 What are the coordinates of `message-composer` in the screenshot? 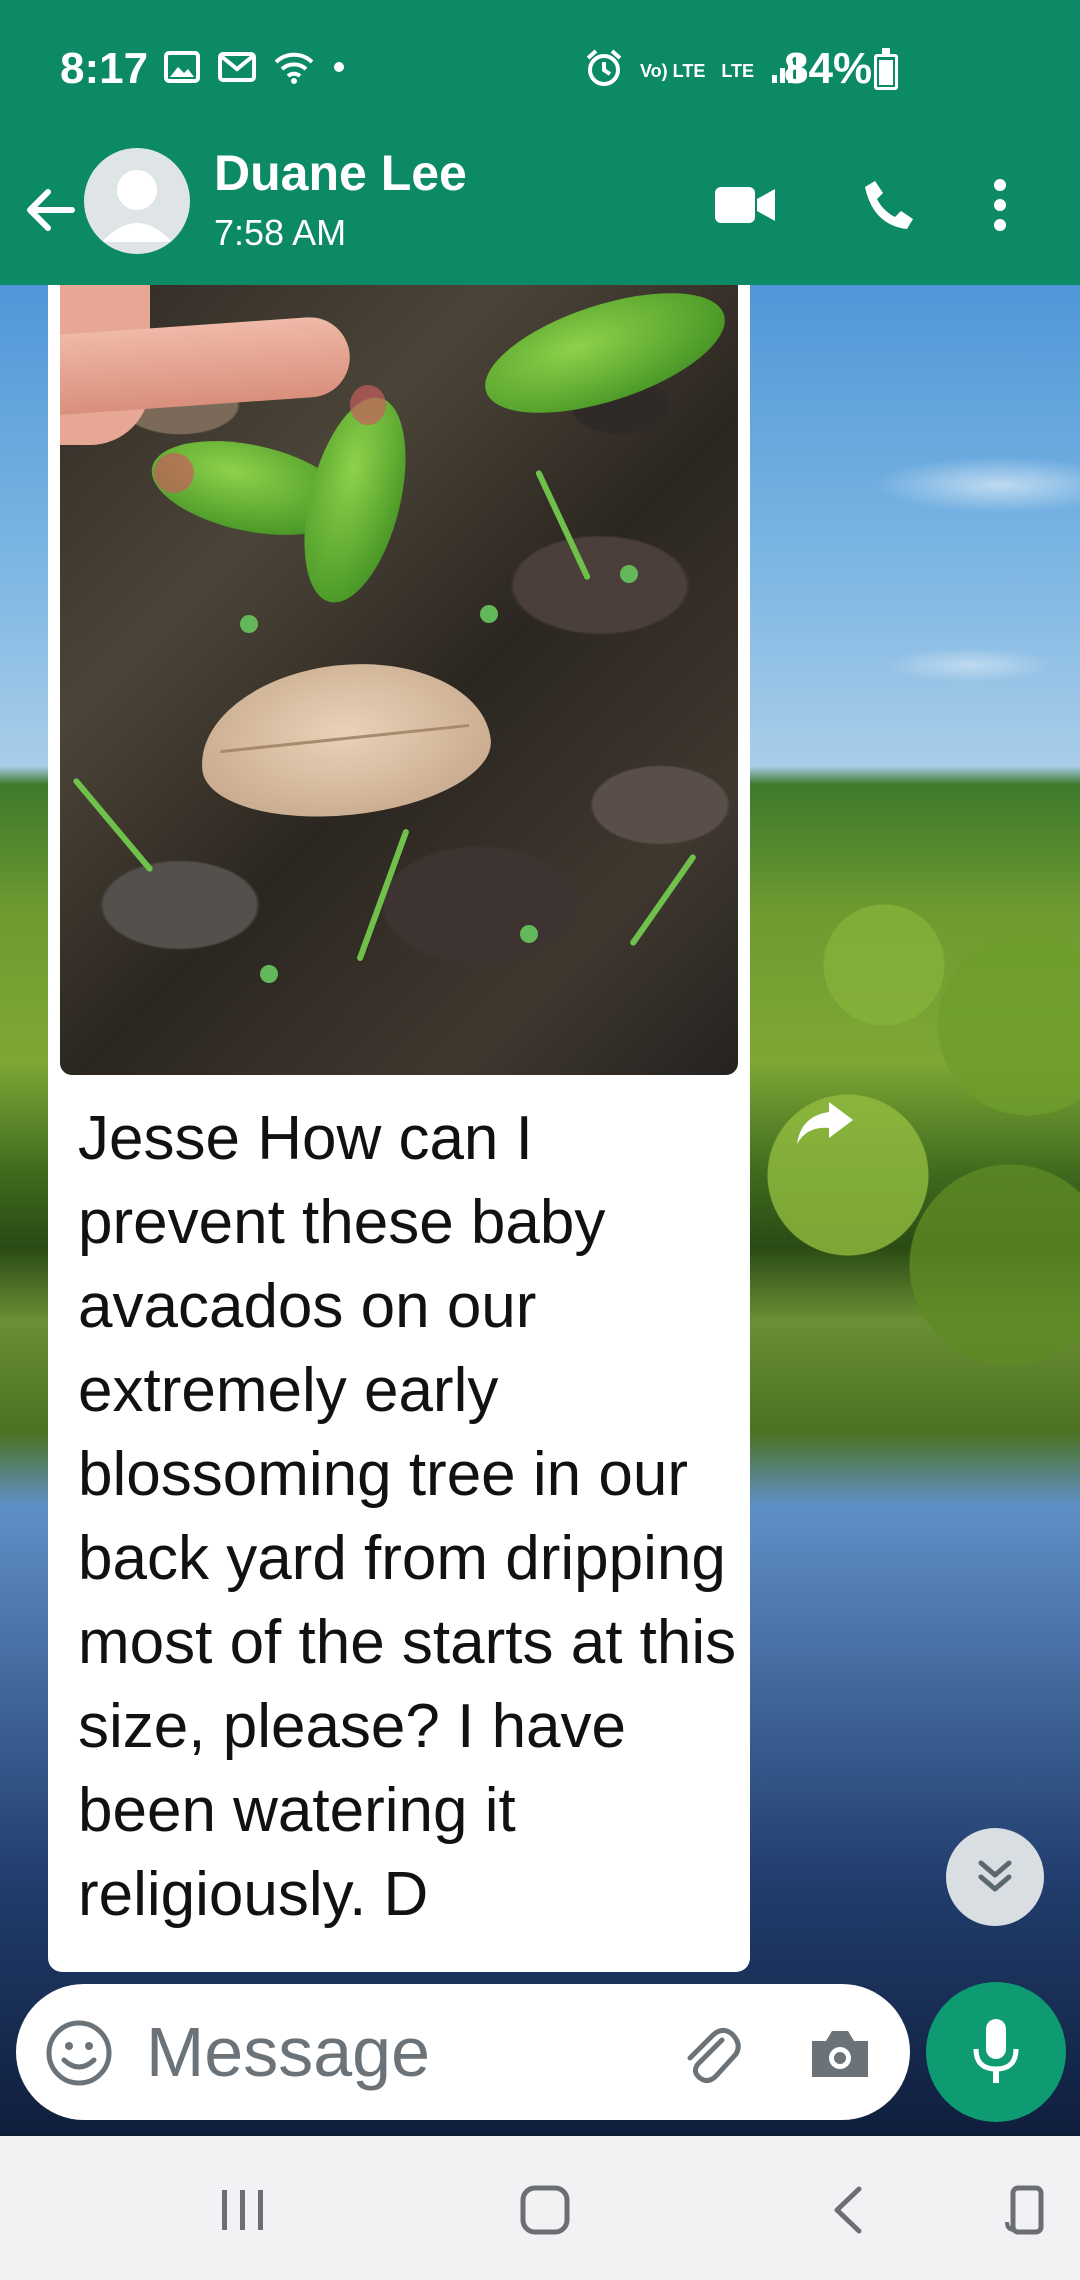 It's located at (463, 2052).